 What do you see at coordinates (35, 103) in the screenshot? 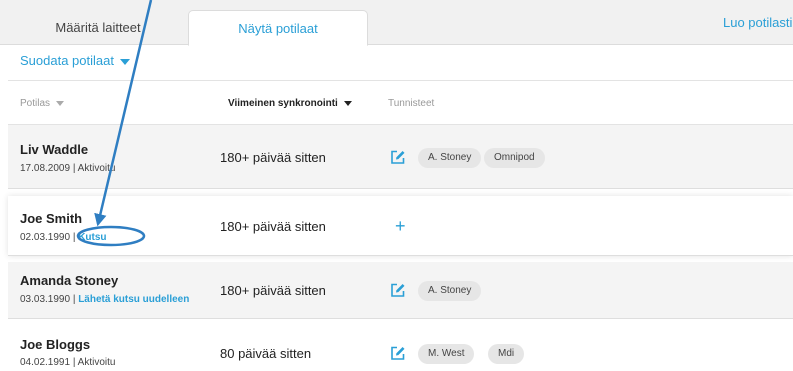
I see `column-label: Potilas` at bounding box center [35, 103].